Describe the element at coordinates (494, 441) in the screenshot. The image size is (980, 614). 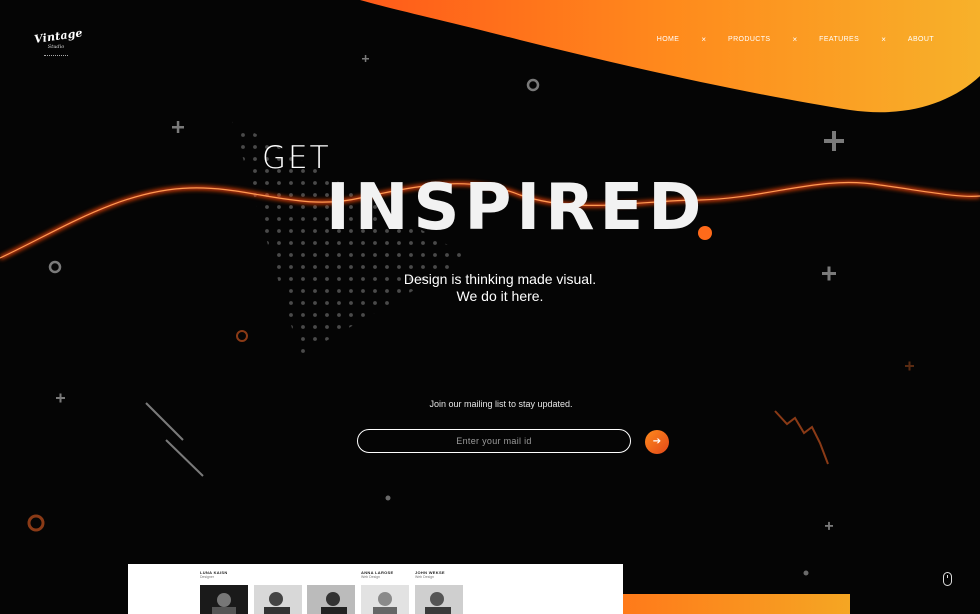
I see `email-input` at that location.